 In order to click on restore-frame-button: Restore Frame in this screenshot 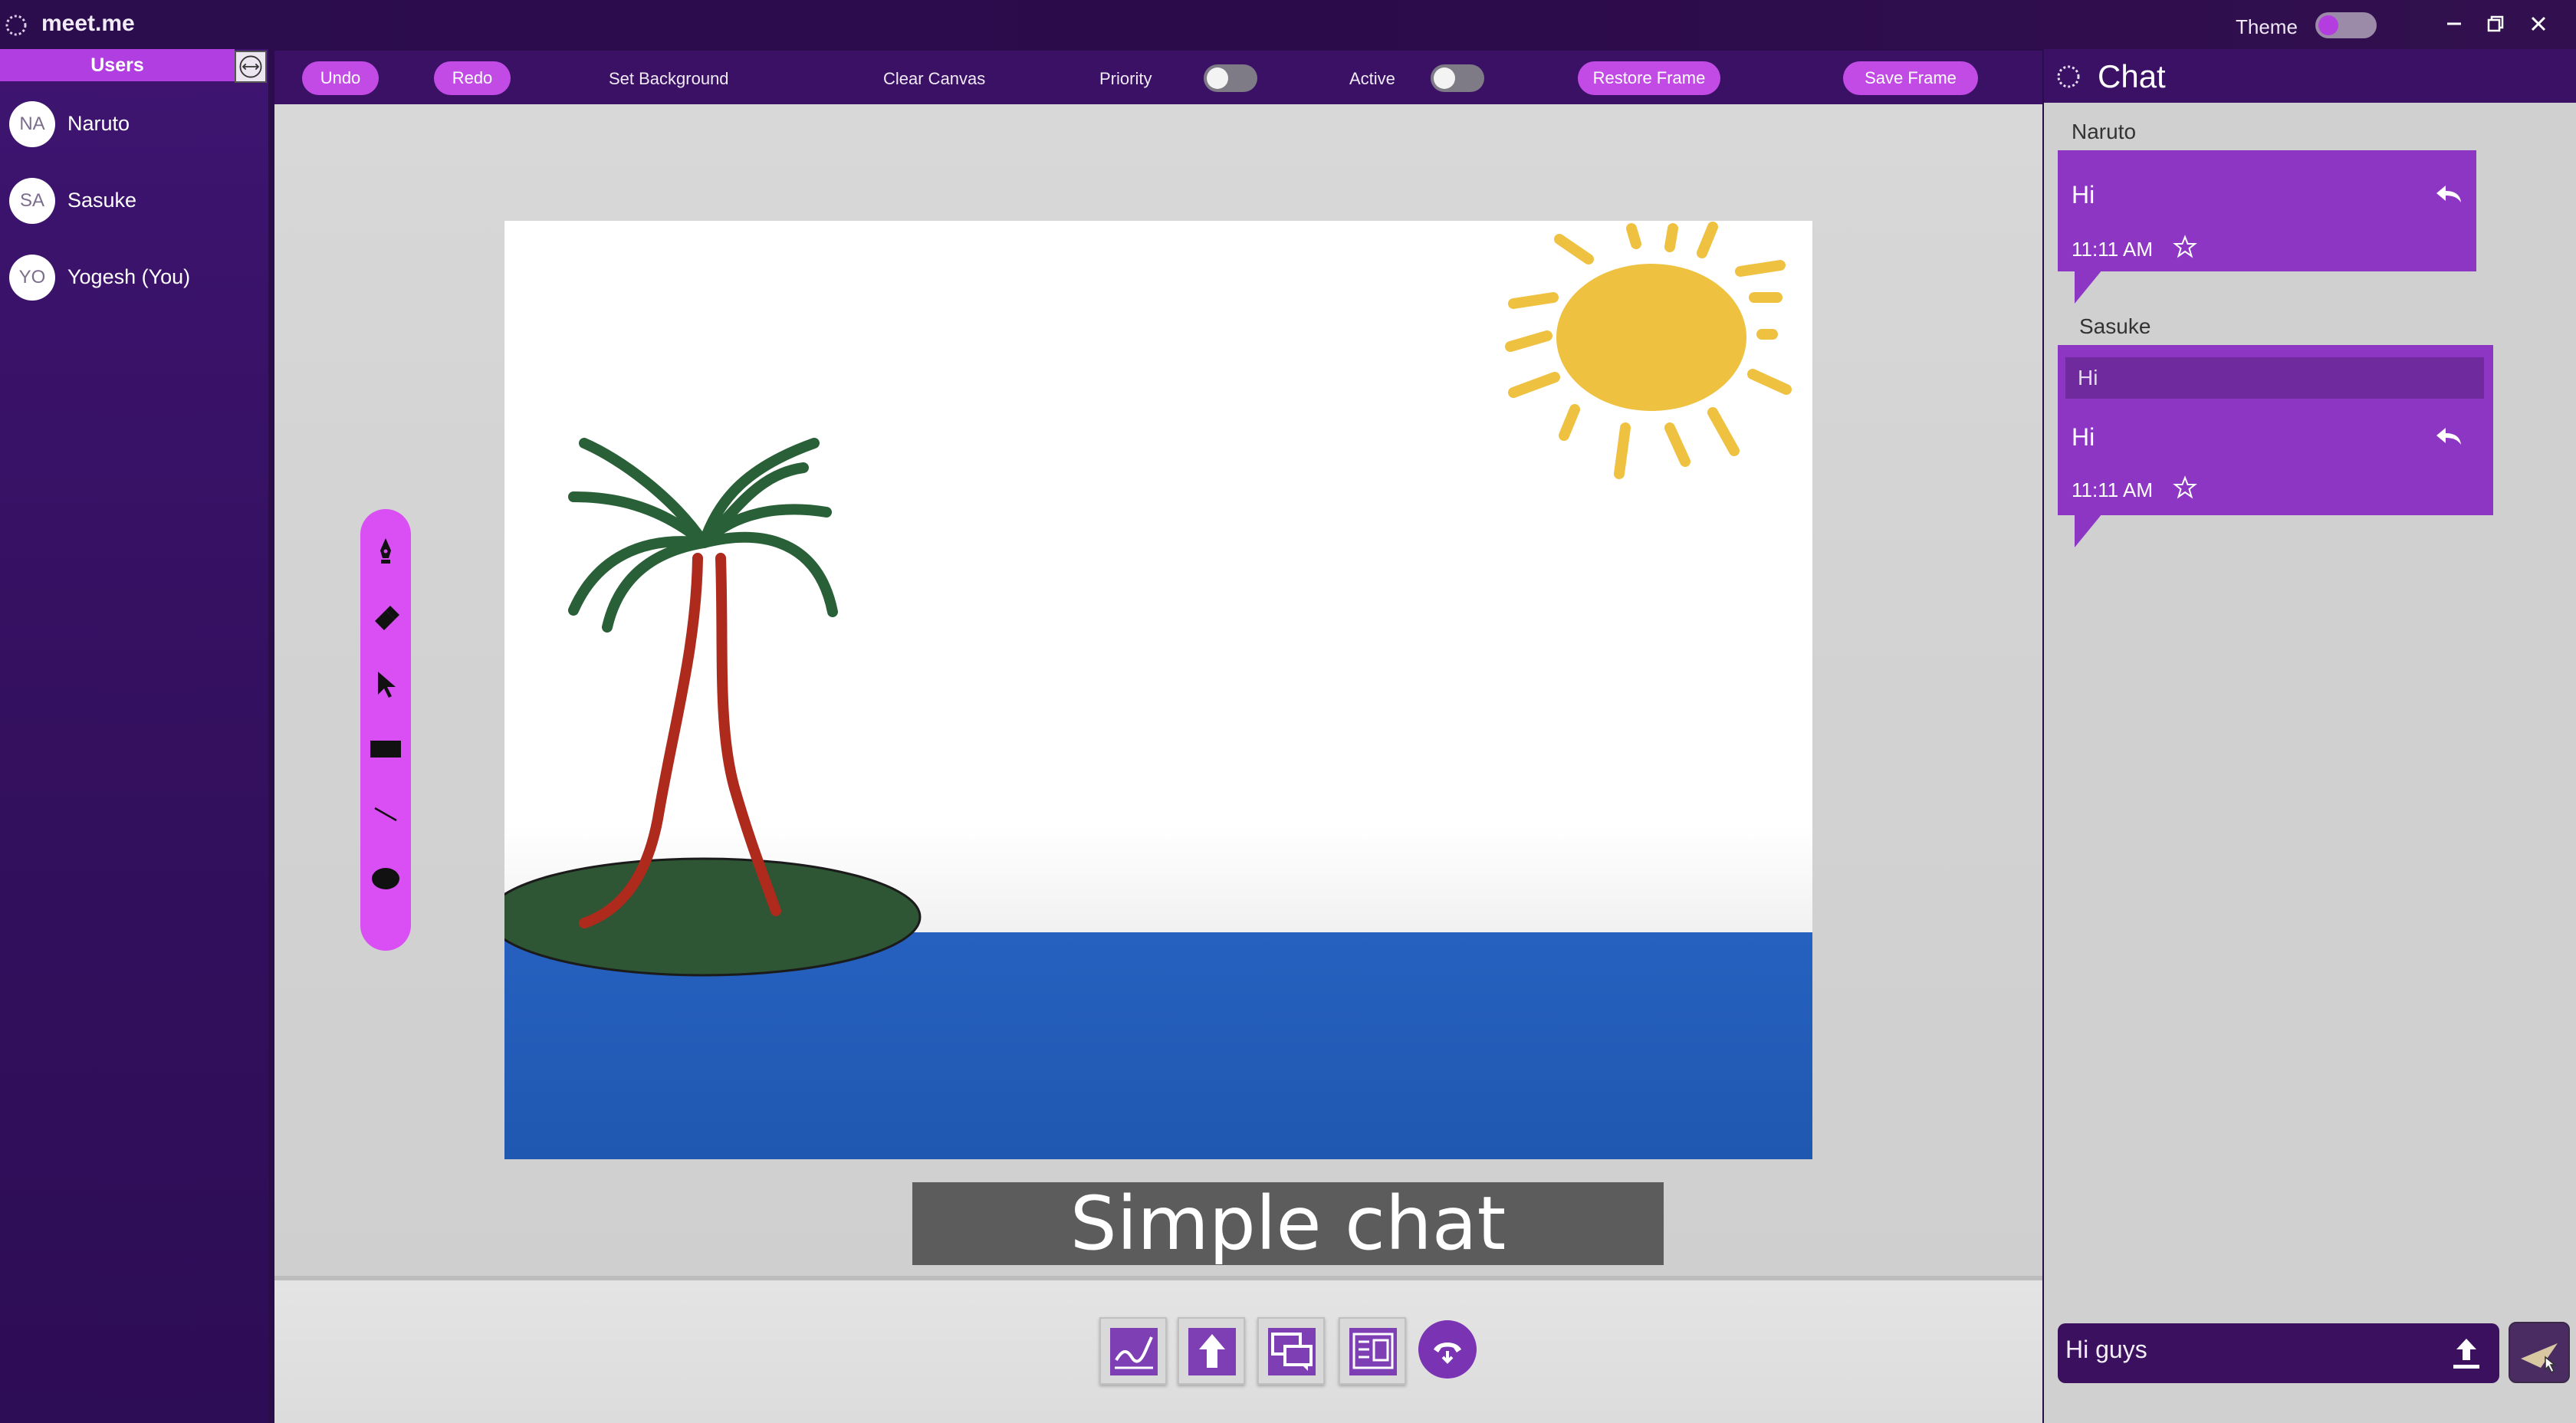, I will do `click(1649, 78)`.